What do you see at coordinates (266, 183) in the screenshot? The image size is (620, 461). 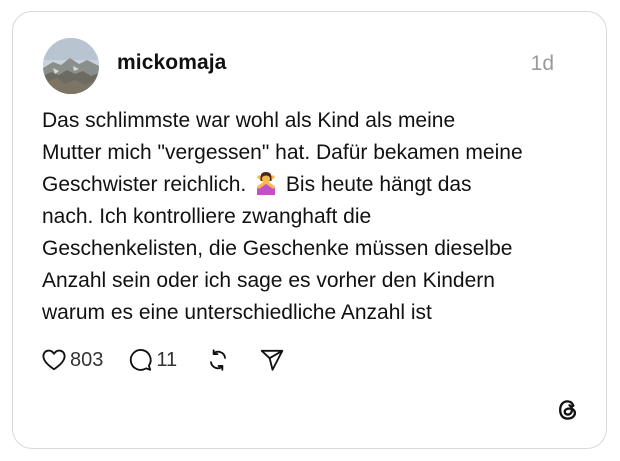 I see `person-gesturing-no-emoji-icon` at bounding box center [266, 183].